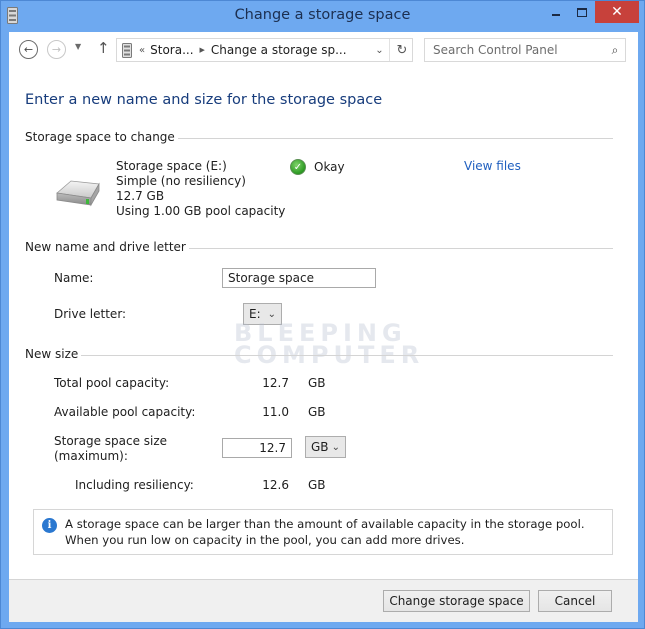 This screenshot has height=629, width=645. I want to click on including-resiliency-unit: GB, so click(317, 485).